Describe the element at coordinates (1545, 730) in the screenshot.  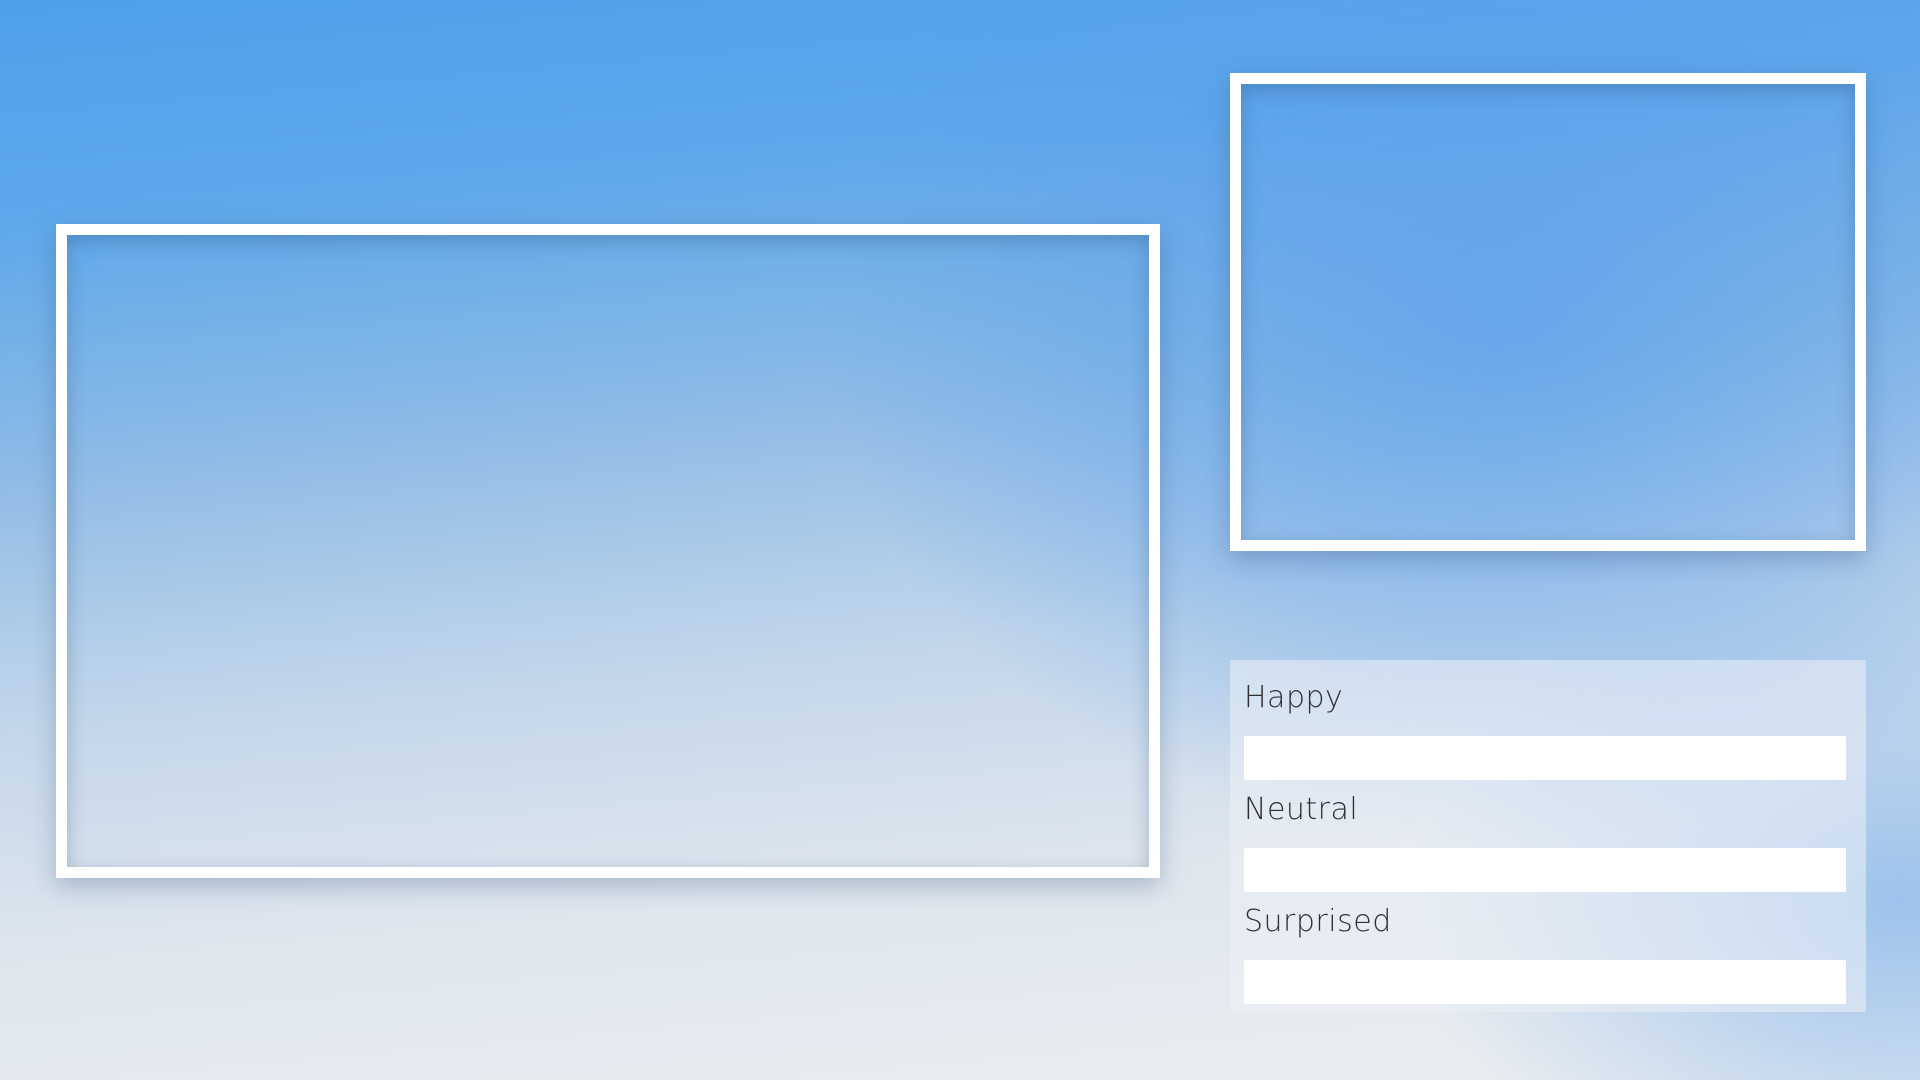
I see `emotion-row-happy: Happy` at that location.